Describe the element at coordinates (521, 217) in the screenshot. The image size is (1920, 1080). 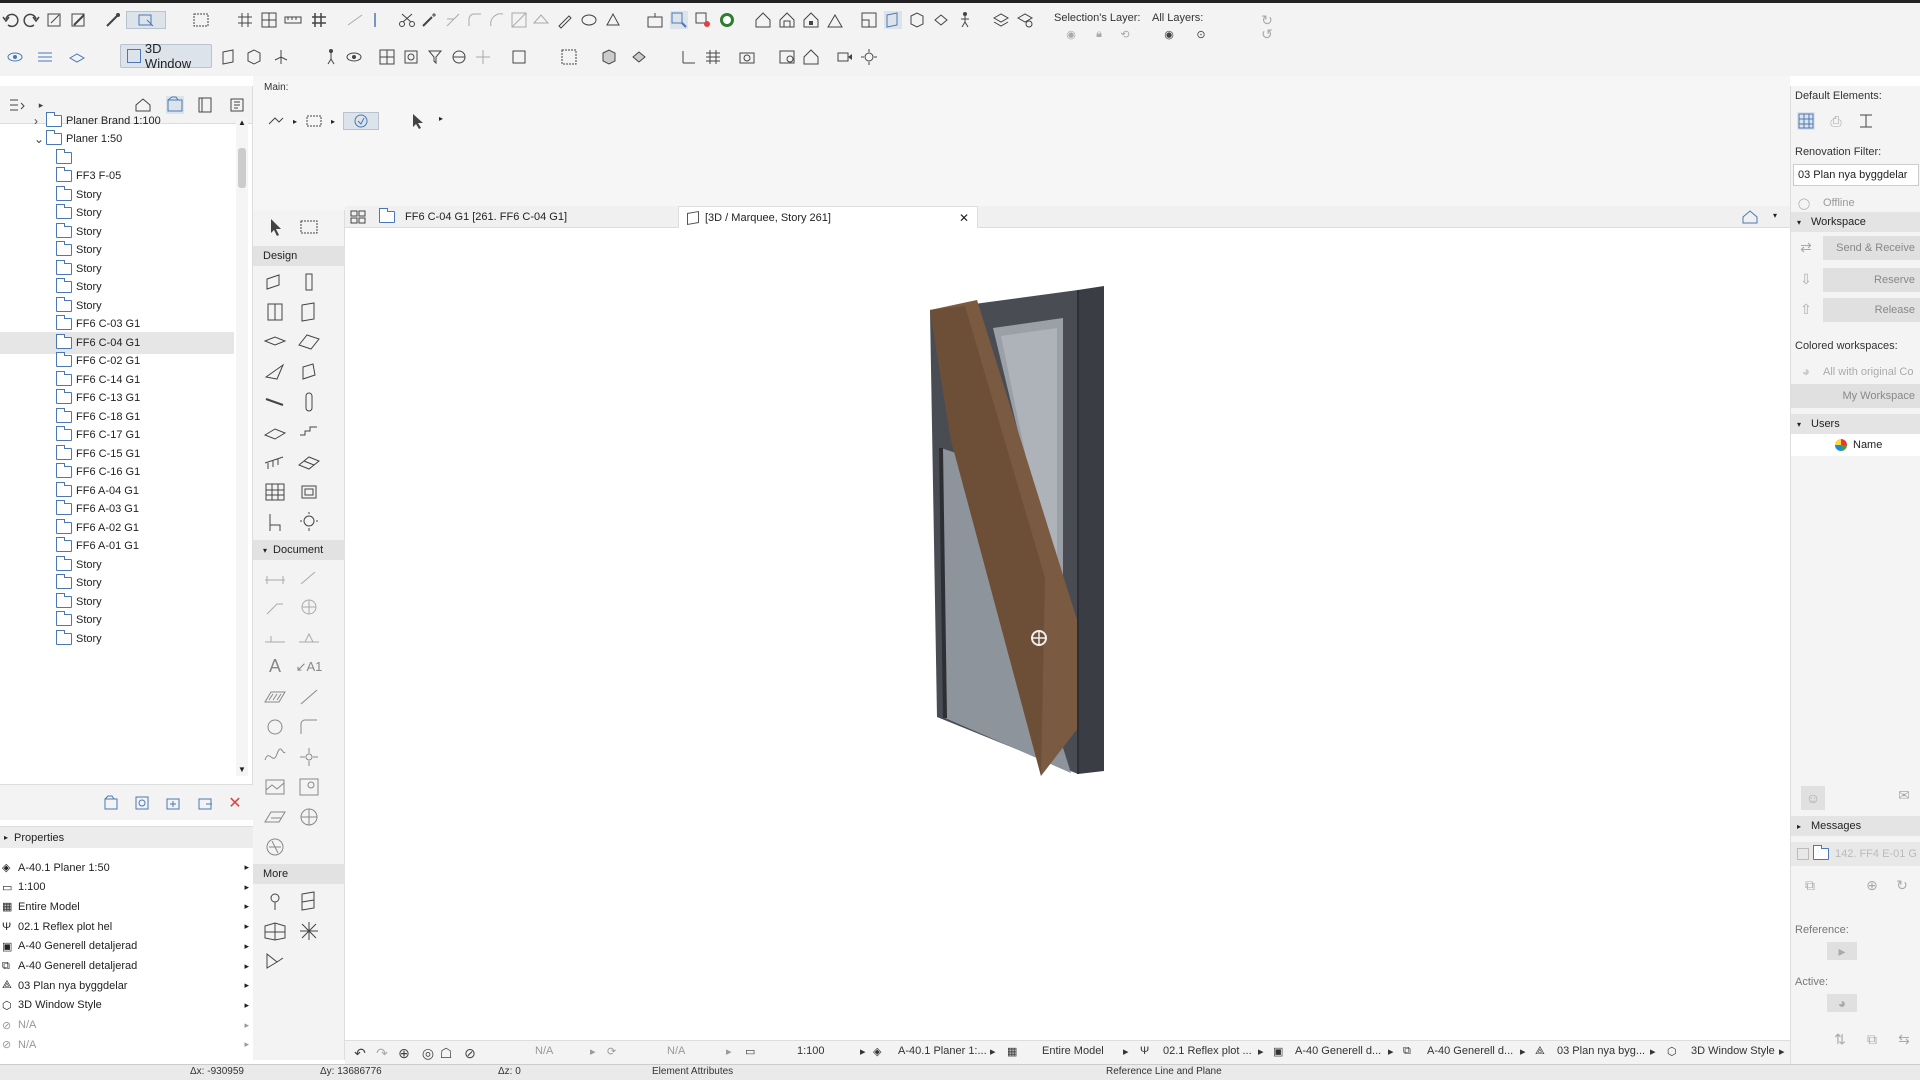
I see `tab-floor-plan: FF6 C-04 G1 [261. FF6 C-04 G1]` at that location.